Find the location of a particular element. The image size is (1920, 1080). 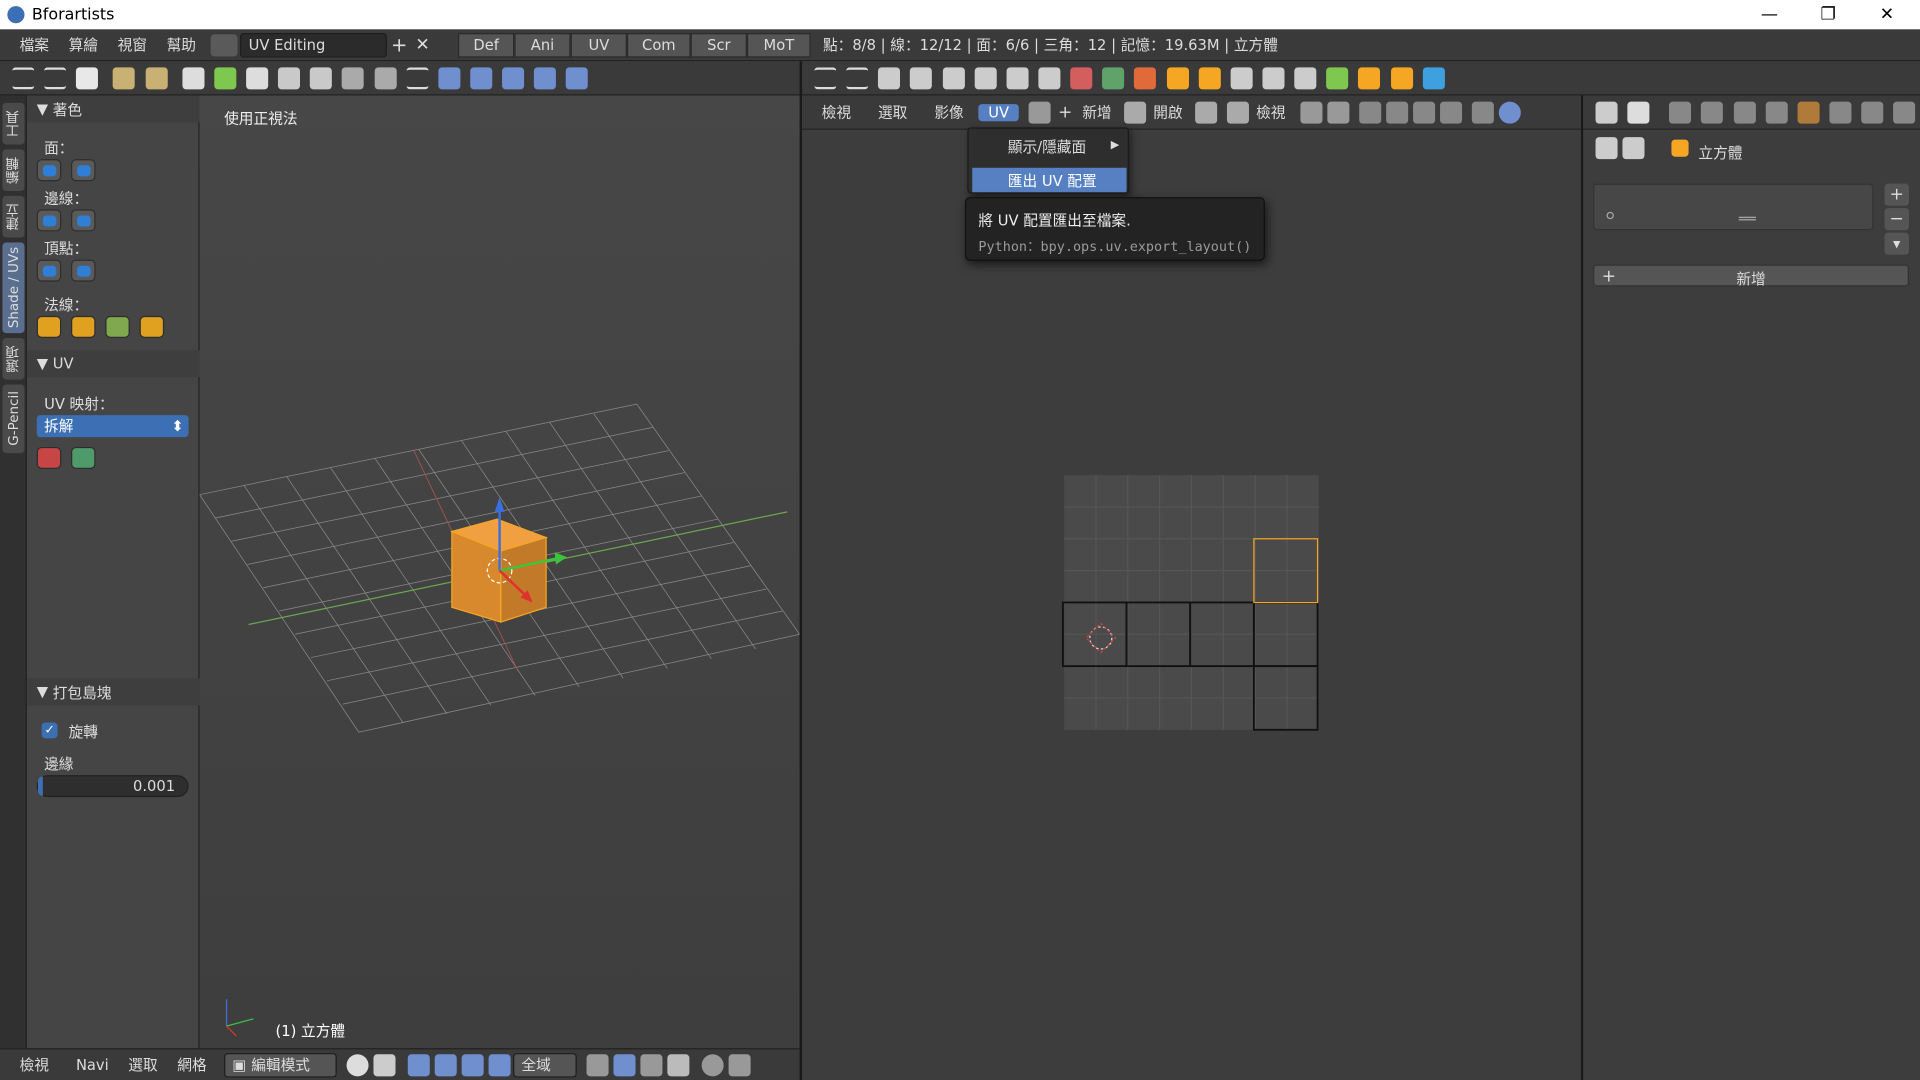

render-tab-icon is located at coordinates (1680, 112).